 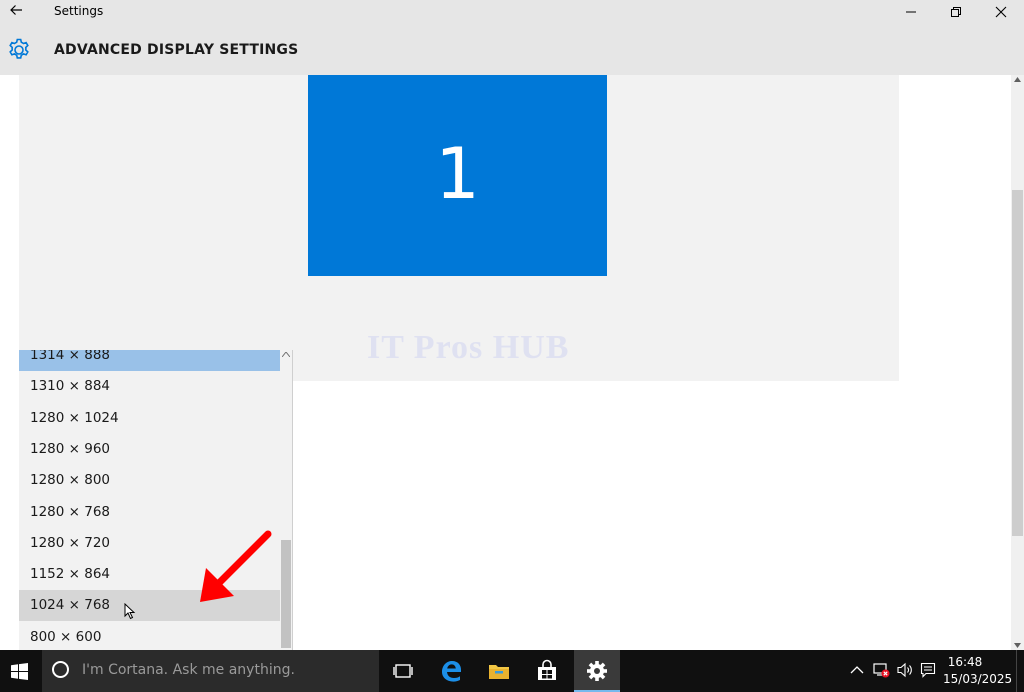 I want to click on resolution-option: 800 × 600, so click(x=149, y=636).